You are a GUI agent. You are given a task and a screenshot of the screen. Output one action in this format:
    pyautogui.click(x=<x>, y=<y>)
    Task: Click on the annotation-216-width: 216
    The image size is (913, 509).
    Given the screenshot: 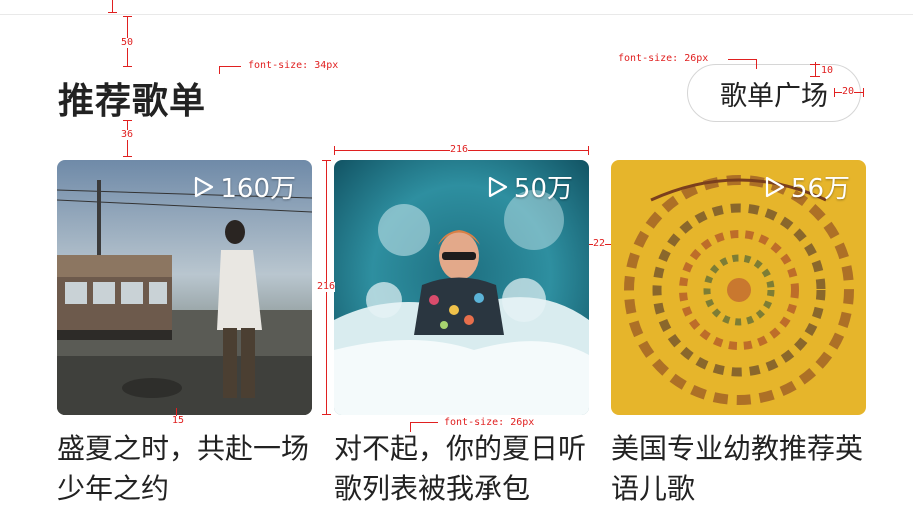 What is the action you would take?
    pyautogui.click(x=459, y=149)
    